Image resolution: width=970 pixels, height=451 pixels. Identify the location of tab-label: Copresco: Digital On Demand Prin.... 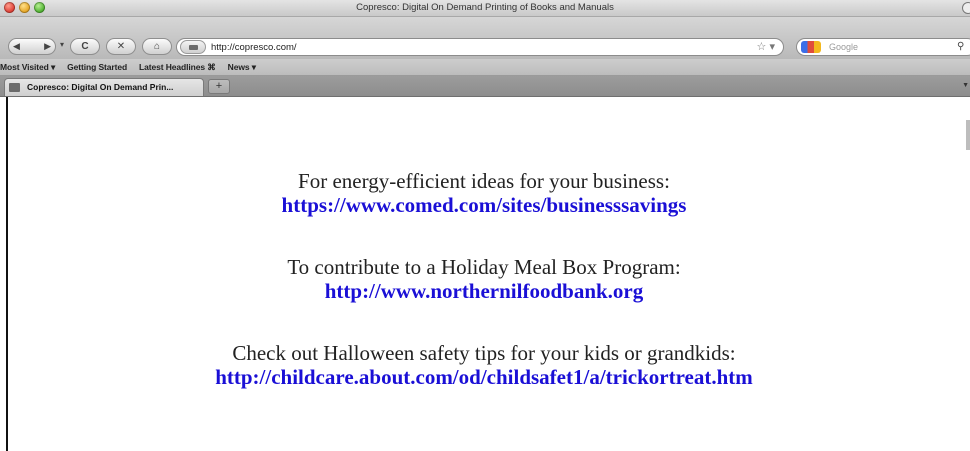
(100, 87).